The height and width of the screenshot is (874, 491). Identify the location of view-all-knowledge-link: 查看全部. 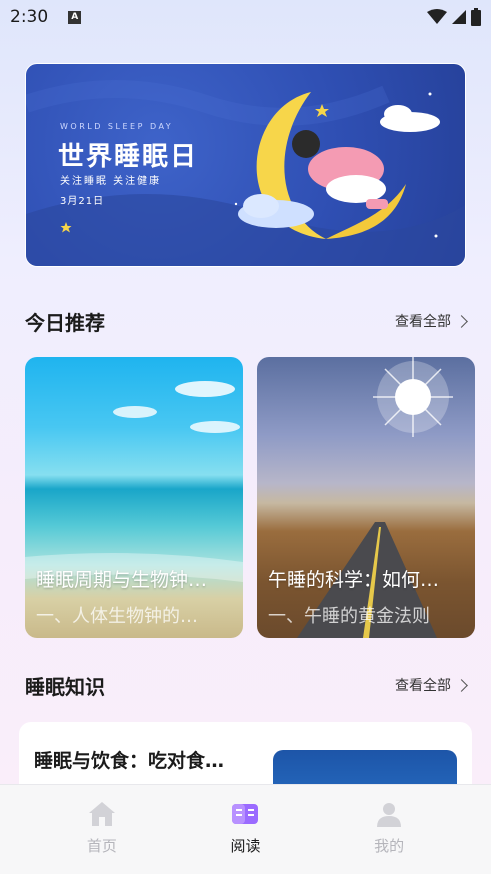
(431, 685).